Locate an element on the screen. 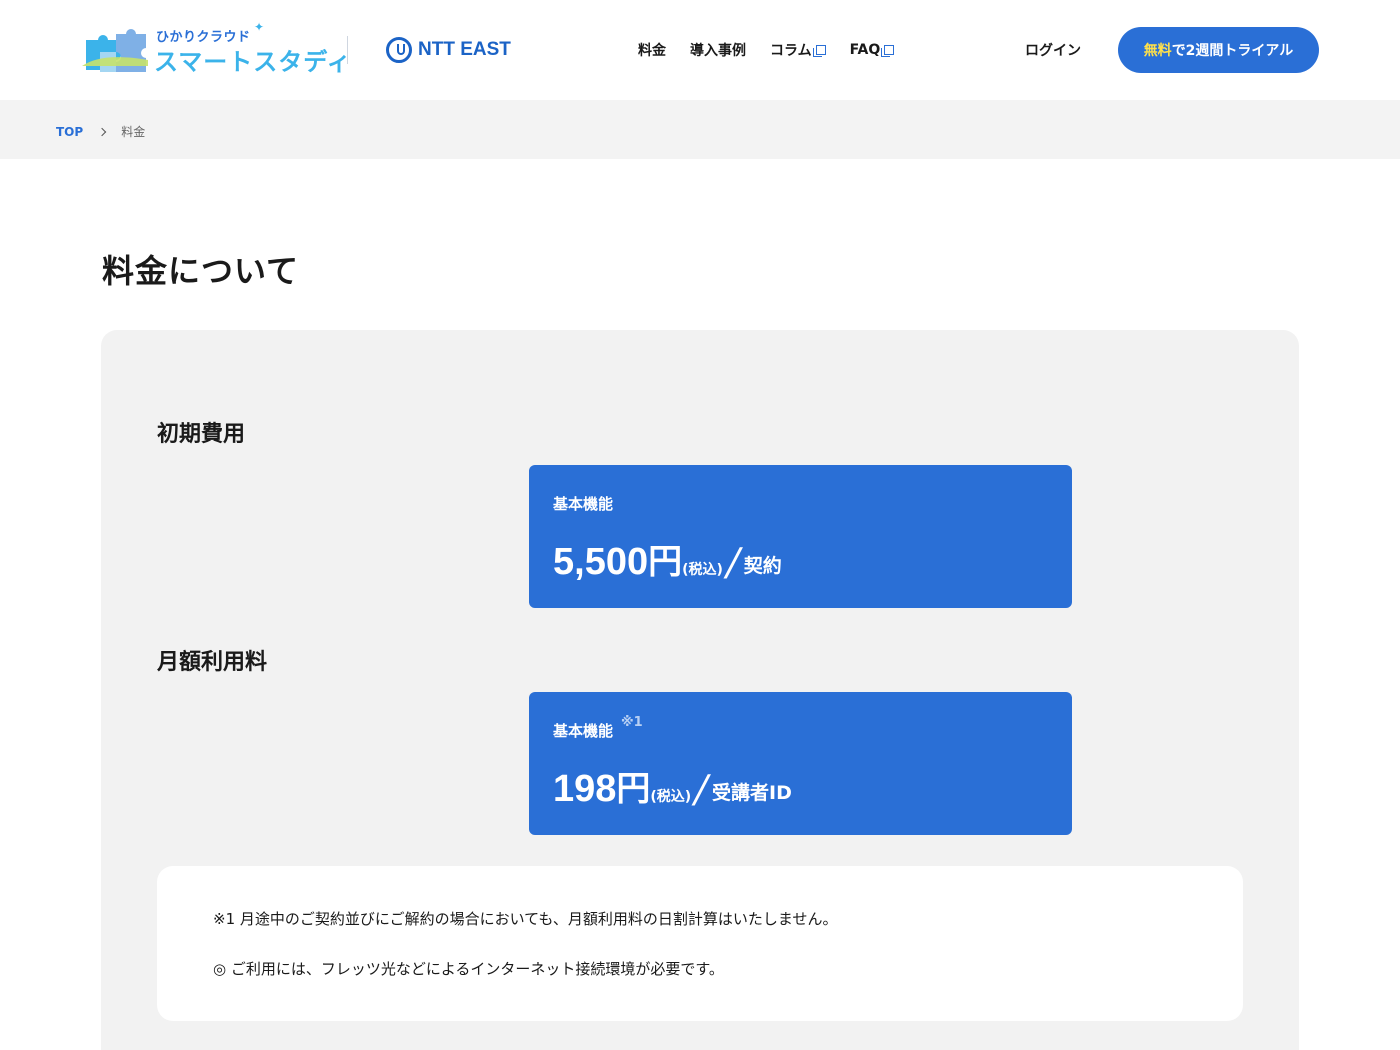  puzzle-logo-icon is located at coordinates (115, 50).